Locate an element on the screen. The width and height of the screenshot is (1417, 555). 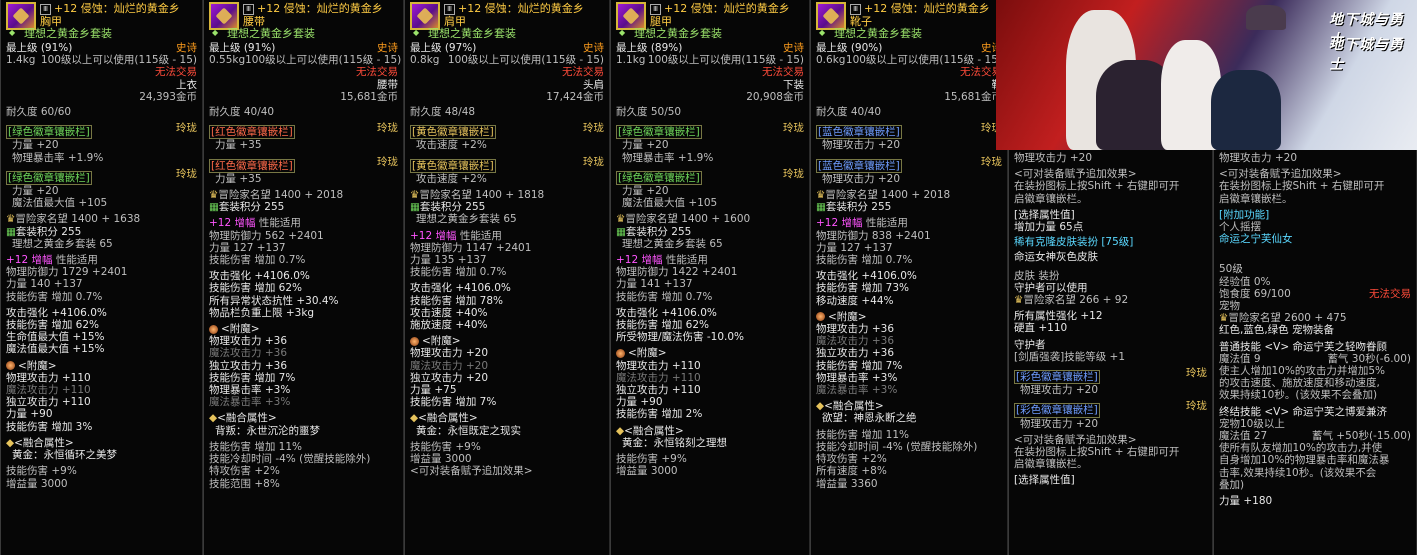
enchant-stat: 力量 +90 is located at coordinates (29, 414).